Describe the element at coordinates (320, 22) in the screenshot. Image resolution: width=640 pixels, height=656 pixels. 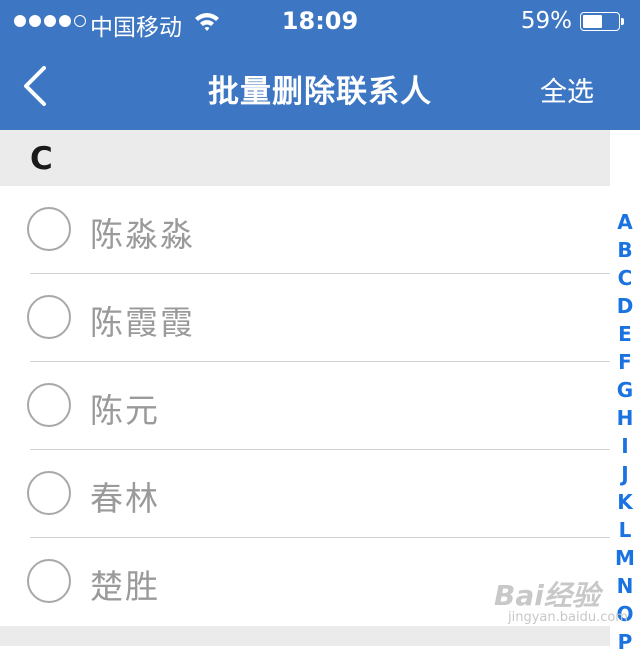
I see `status-bar: 中国移动 18:09 59%` at that location.